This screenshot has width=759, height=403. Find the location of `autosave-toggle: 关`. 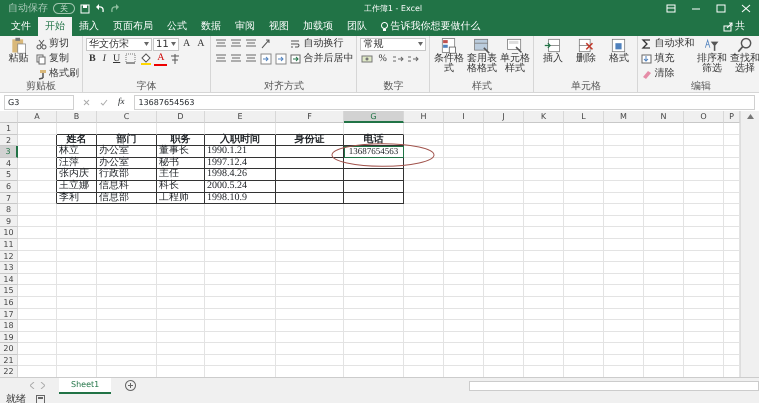

autosave-toggle: 关 is located at coordinates (64, 8).